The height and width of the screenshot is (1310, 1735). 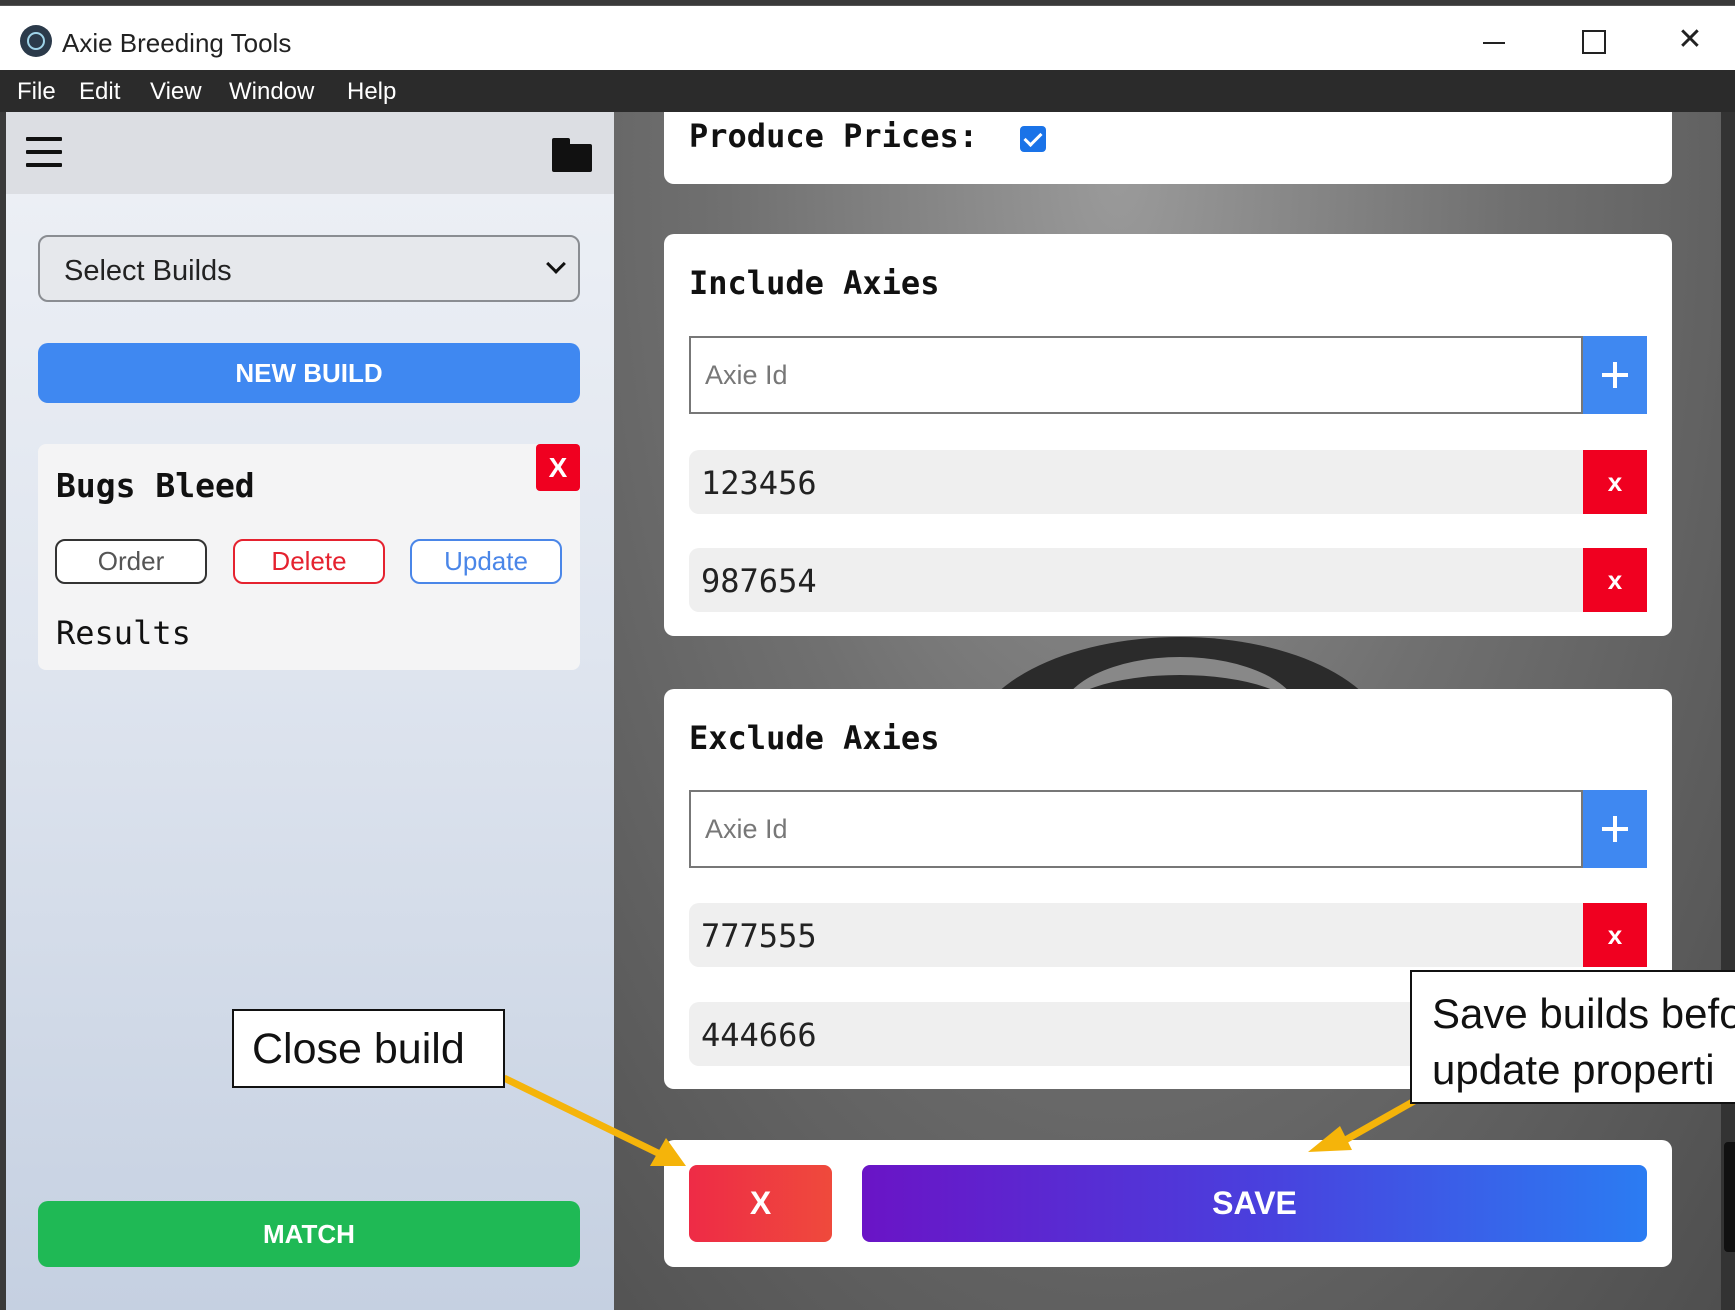 What do you see at coordinates (131, 561) in the screenshot?
I see `order-button: Order` at bounding box center [131, 561].